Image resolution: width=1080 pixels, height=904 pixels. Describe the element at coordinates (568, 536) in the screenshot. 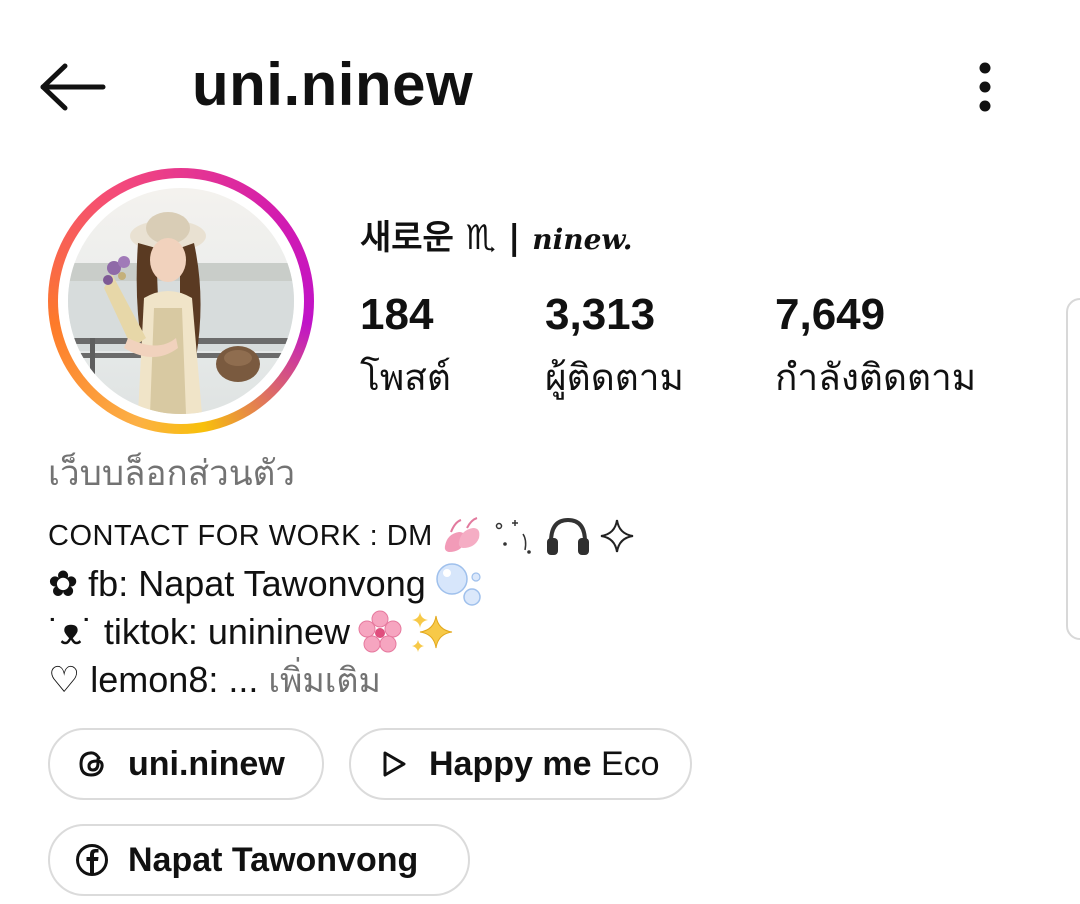

I see `headphones-icon` at that location.